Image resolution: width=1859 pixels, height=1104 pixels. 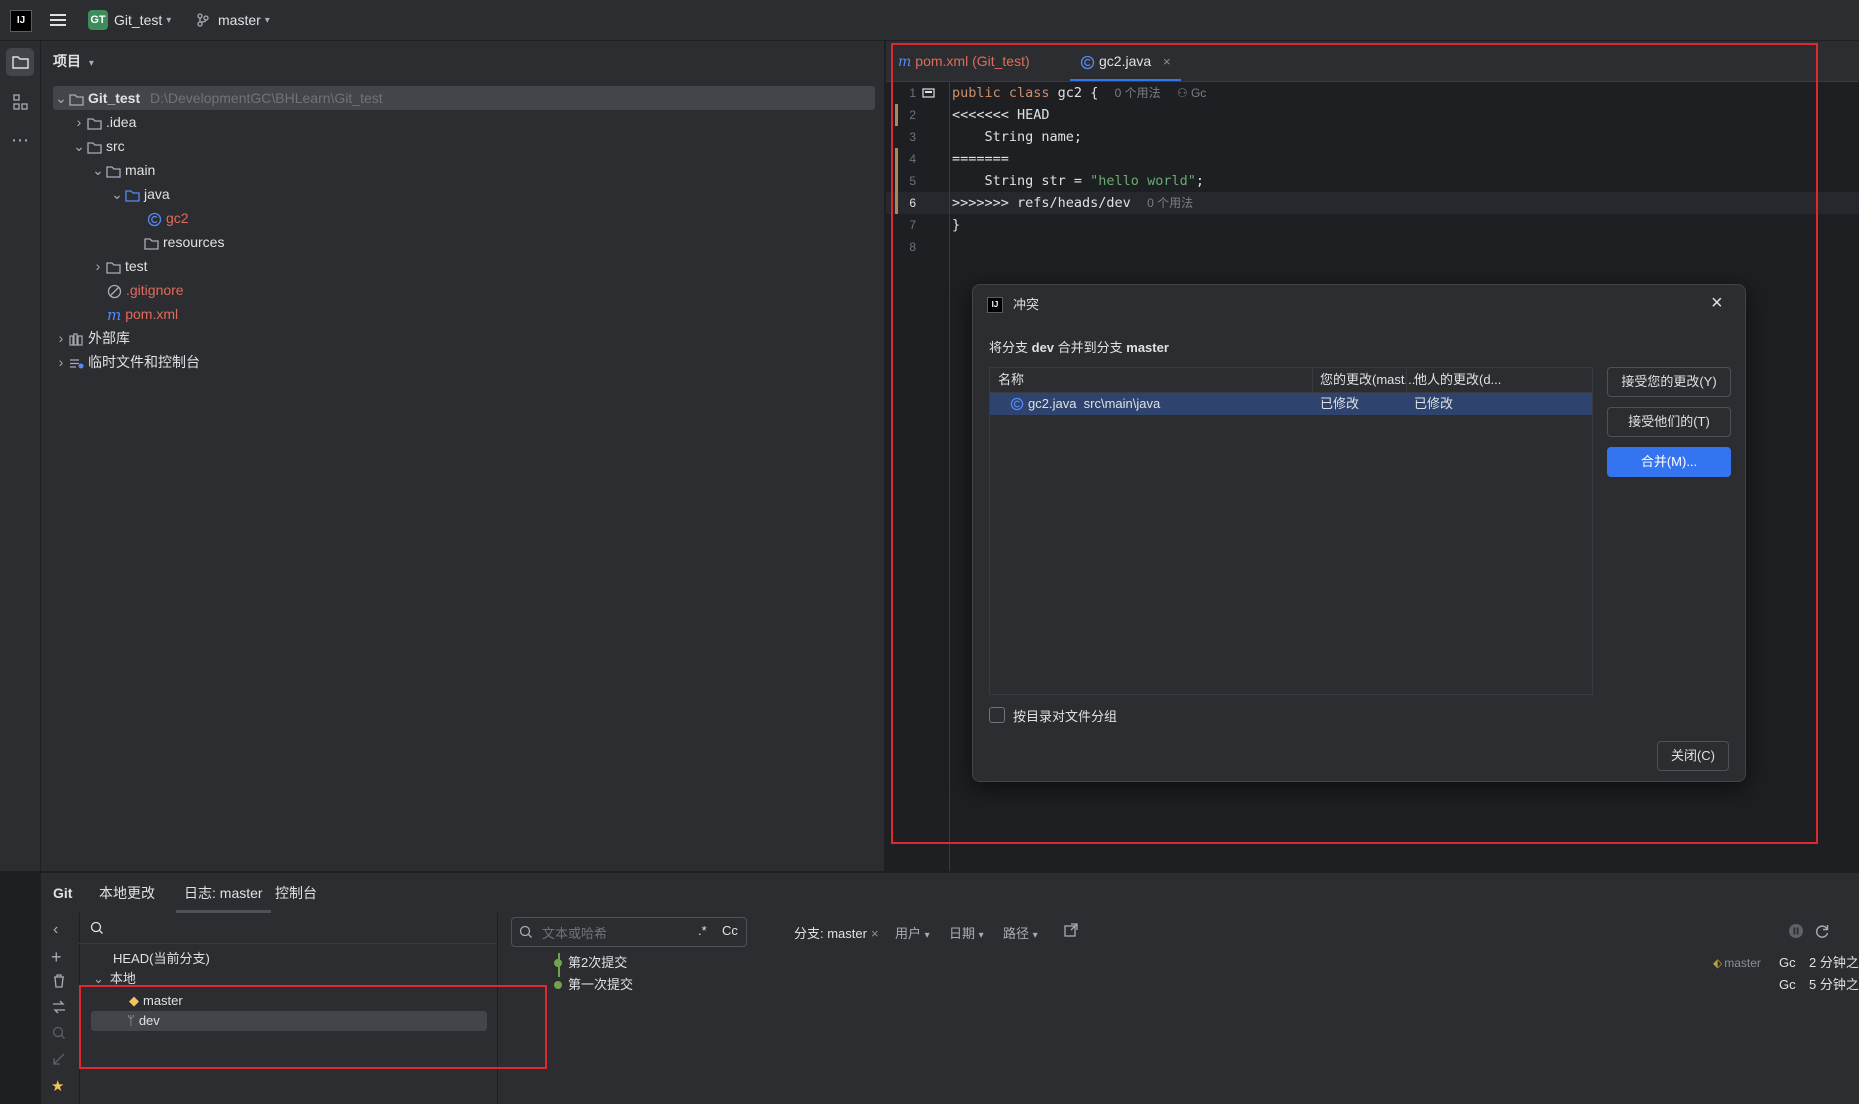 What do you see at coordinates (152, 314) in the screenshot?
I see `tree-item-label: pom.xml` at bounding box center [152, 314].